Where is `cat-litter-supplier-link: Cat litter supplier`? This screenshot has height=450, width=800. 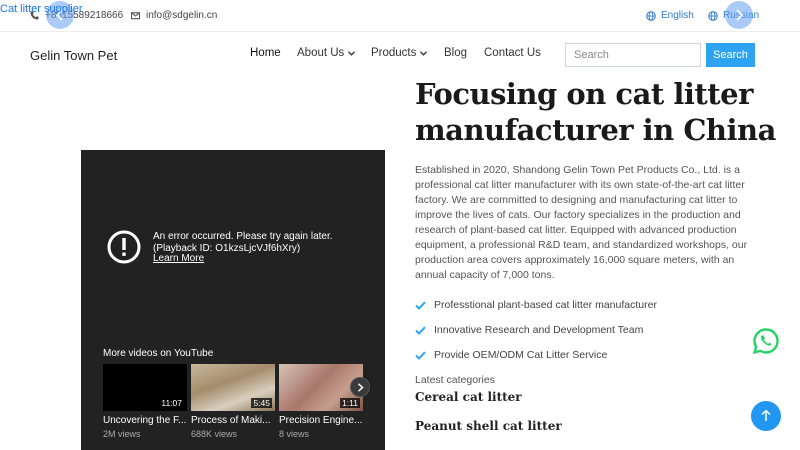
cat-litter-supplier-link: Cat litter supplier is located at coordinates (41, 9).